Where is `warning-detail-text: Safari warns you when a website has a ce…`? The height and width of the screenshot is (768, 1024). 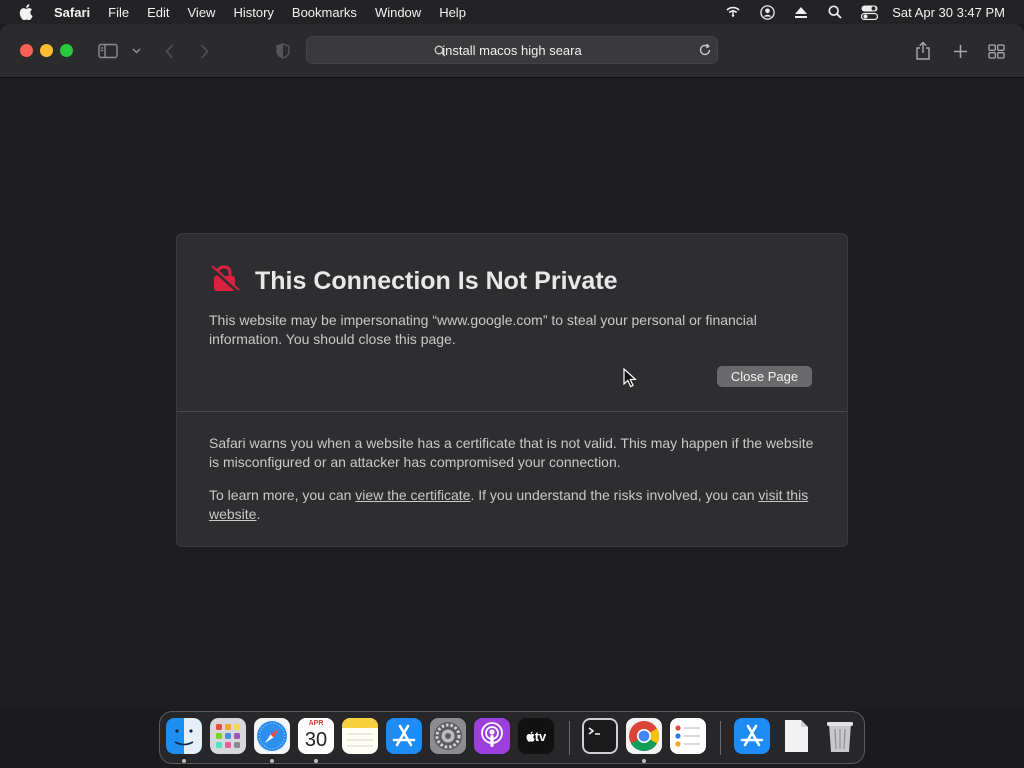 warning-detail-text: Safari warns you when a website has a ce… is located at coordinates (511, 452).